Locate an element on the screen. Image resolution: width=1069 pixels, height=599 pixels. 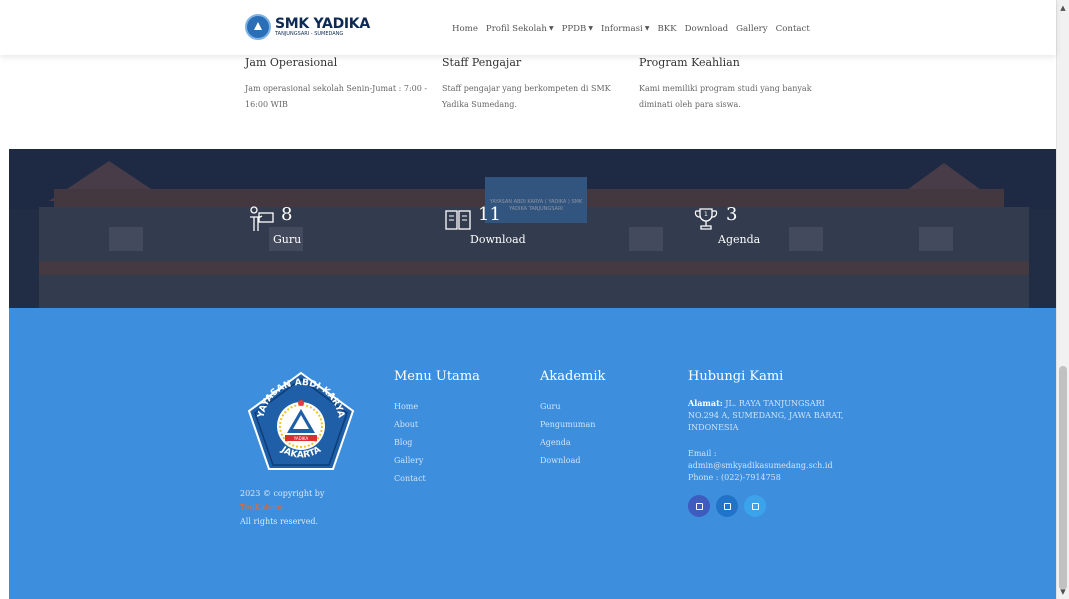
nav-home: Home is located at coordinates (465, 29).